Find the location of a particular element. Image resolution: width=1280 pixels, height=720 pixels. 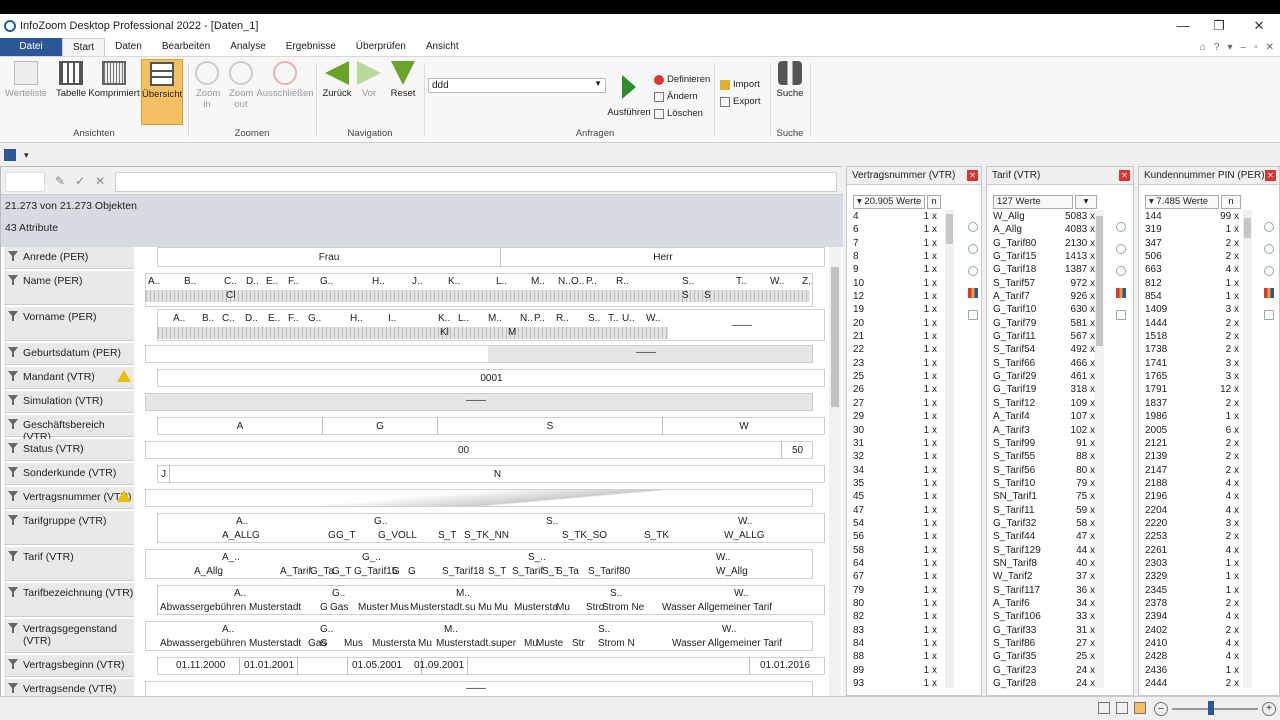

list-item: 2253 2 x is located at coordinates (1192, 536).